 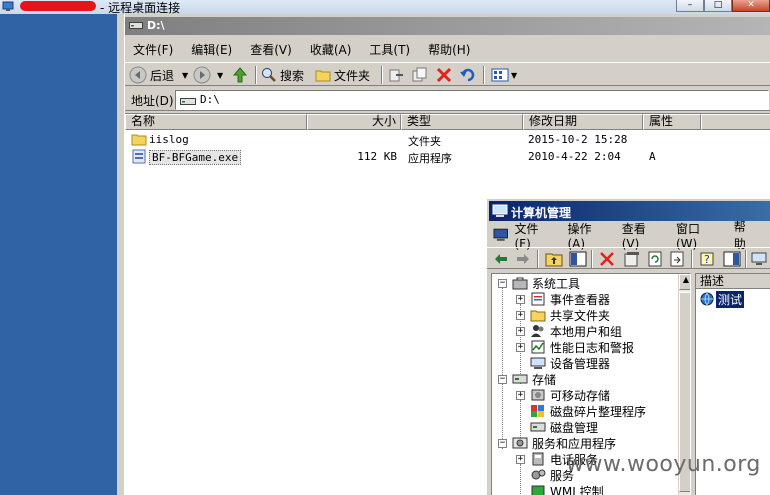 I want to click on close-button: ✕, so click(x=751, y=6).